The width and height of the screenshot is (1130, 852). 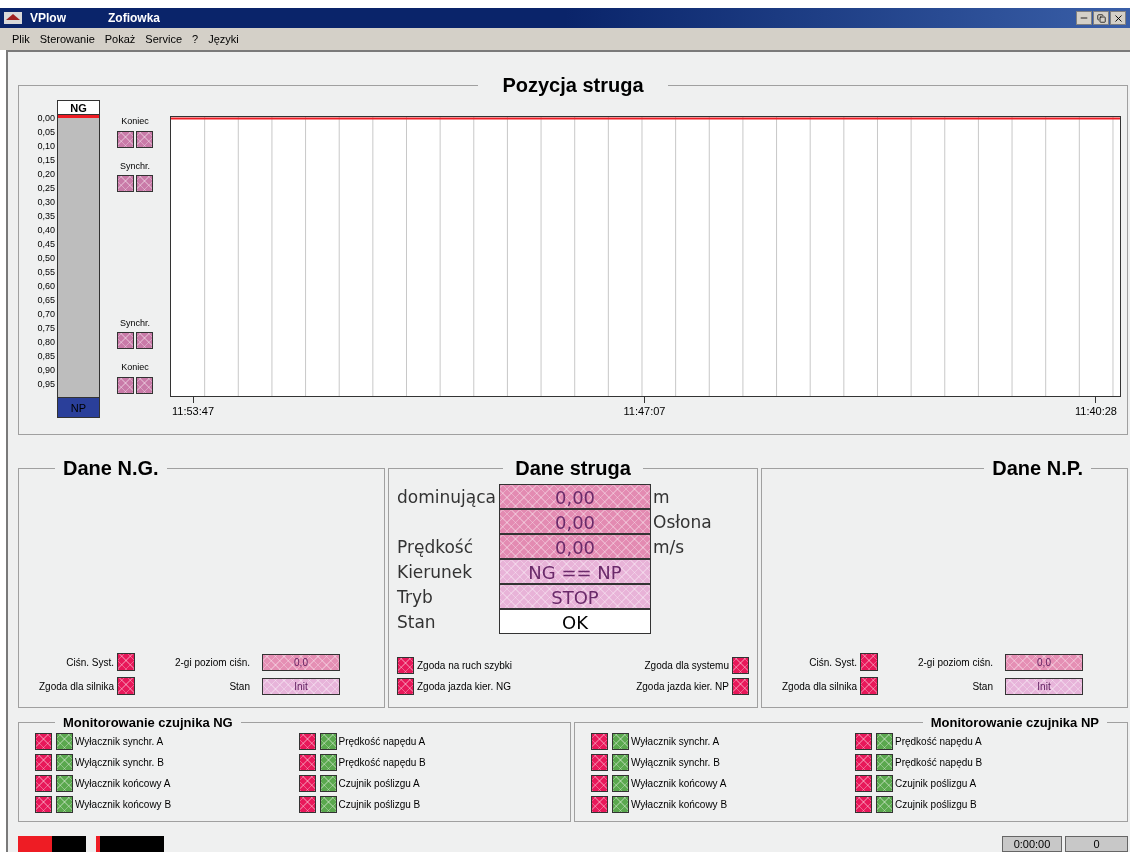 What do you see at coordinates (67, 39) in the screenshot?
I see `menu-item: Sterowanie` at bounding box center [67, 39].